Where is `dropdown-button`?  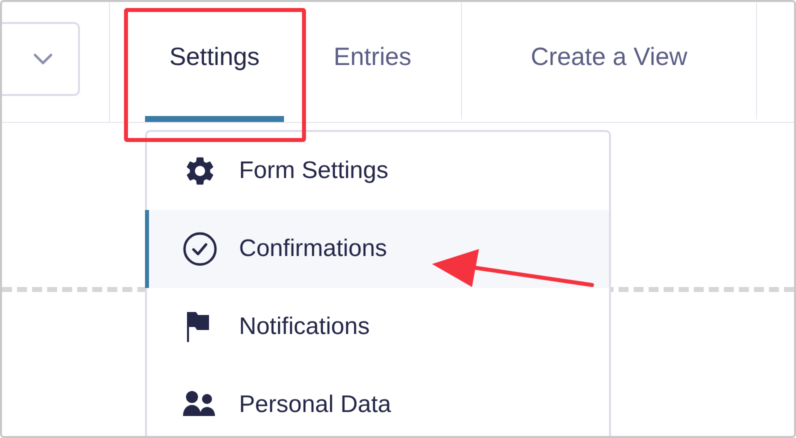 dropdown-button is located at coordinates (41, 59).